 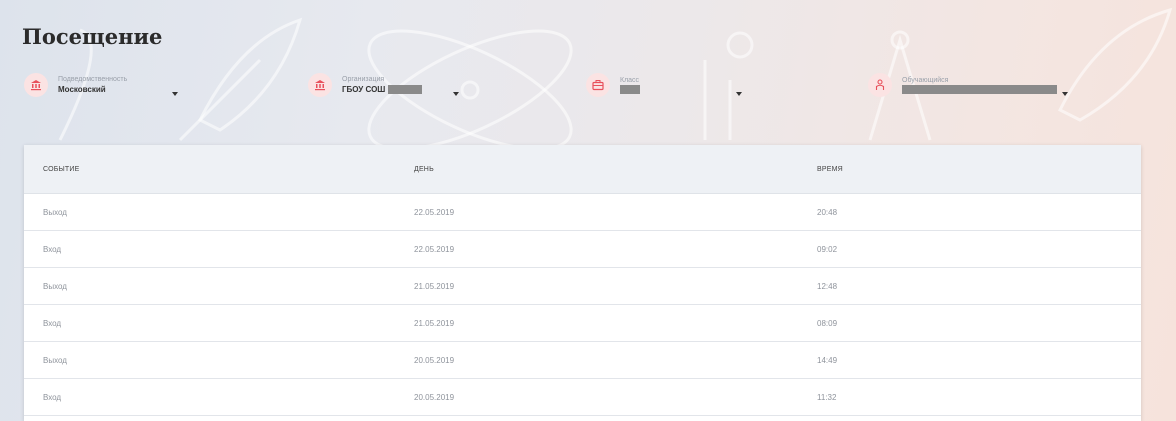 What do you see at coordinates (827, 397) in the screenshot?
I see `time-cell: 11:32` at bounding box center [827, 397].